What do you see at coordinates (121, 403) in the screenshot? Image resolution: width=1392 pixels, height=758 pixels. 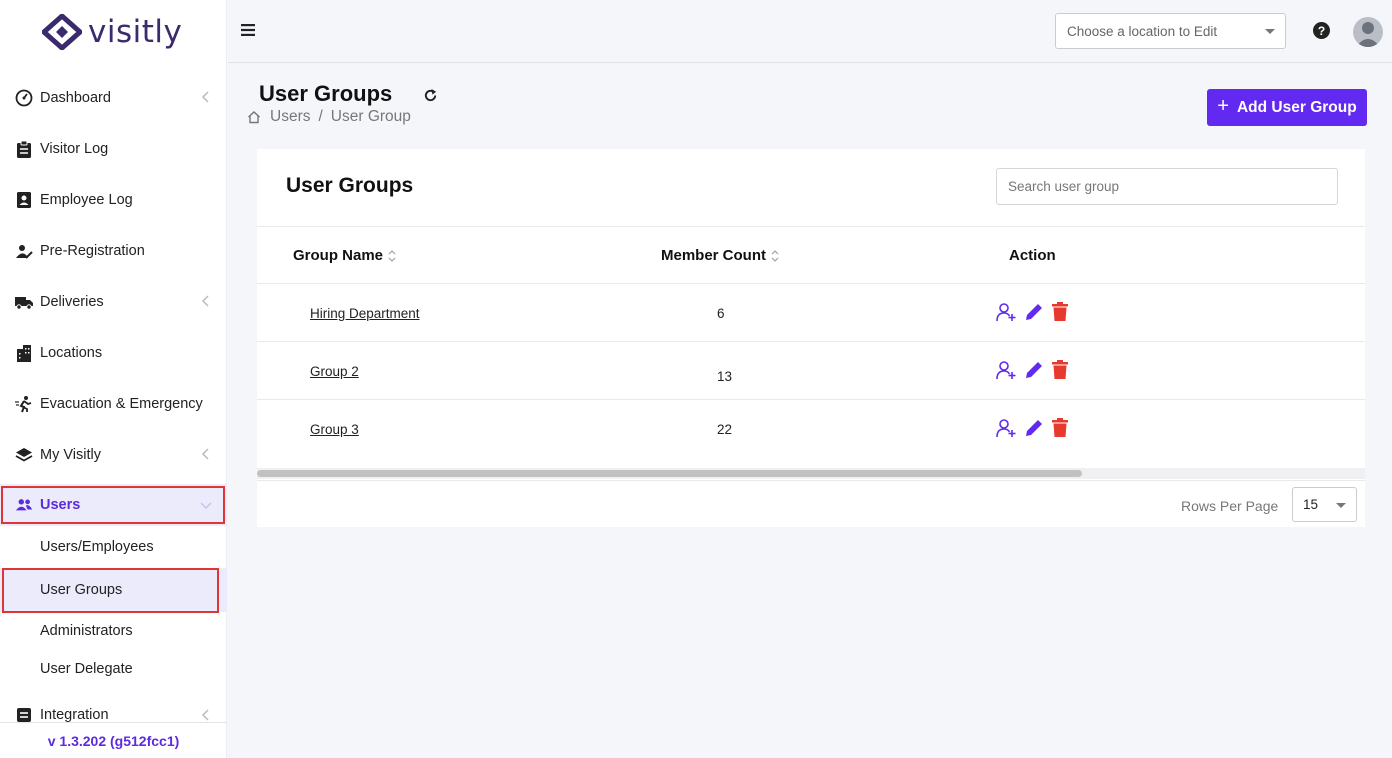 I see `sidebar-item-label: Evacuation & Emergency` at bounding box center [121, 403].